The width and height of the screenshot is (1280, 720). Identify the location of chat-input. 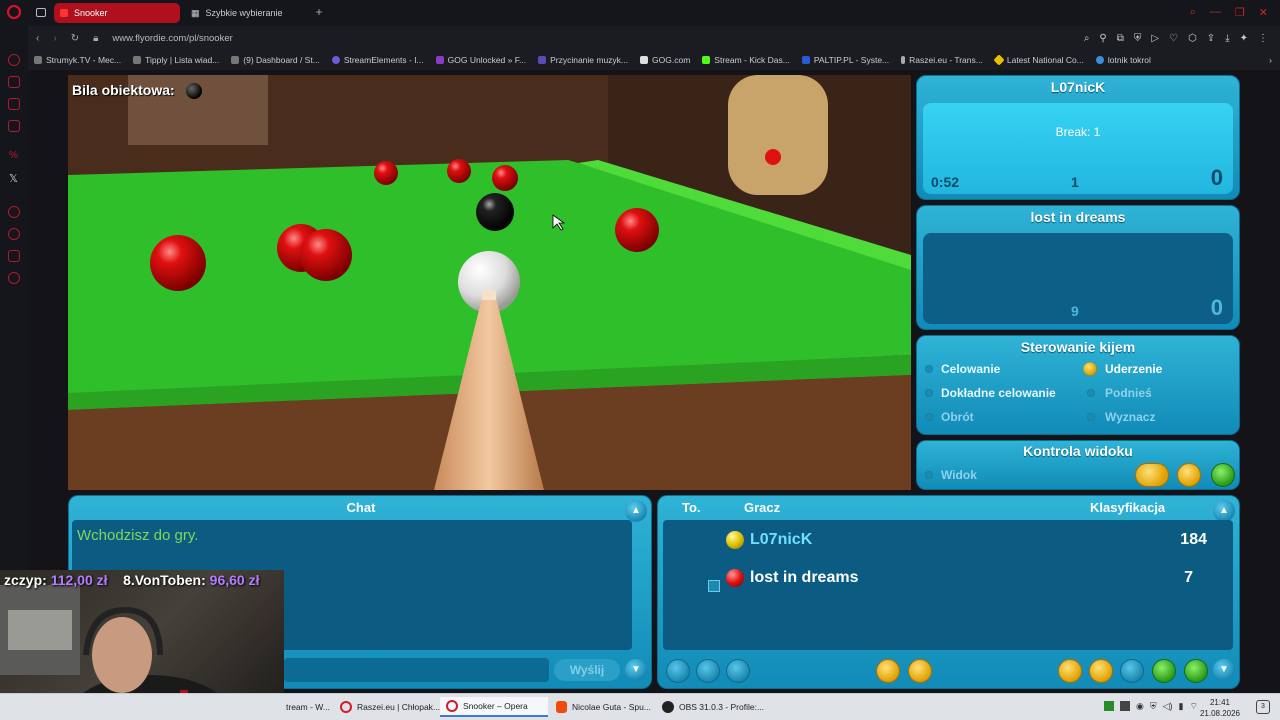
(416, 670).